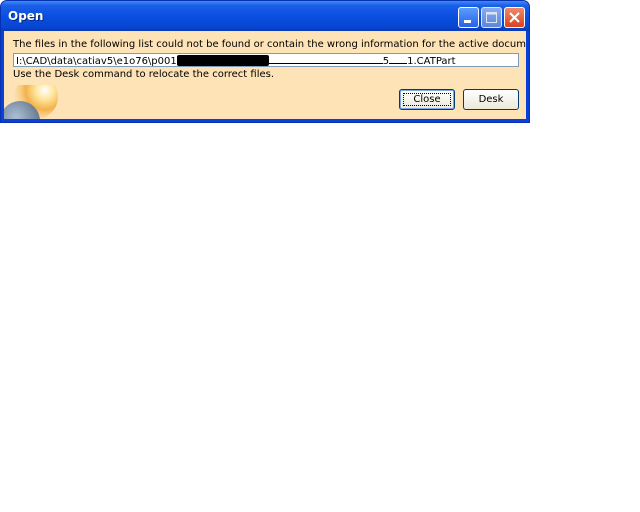  Describe the element at coordinates (467, 21) in the screenshot. I see `minimize-icon` at that location.